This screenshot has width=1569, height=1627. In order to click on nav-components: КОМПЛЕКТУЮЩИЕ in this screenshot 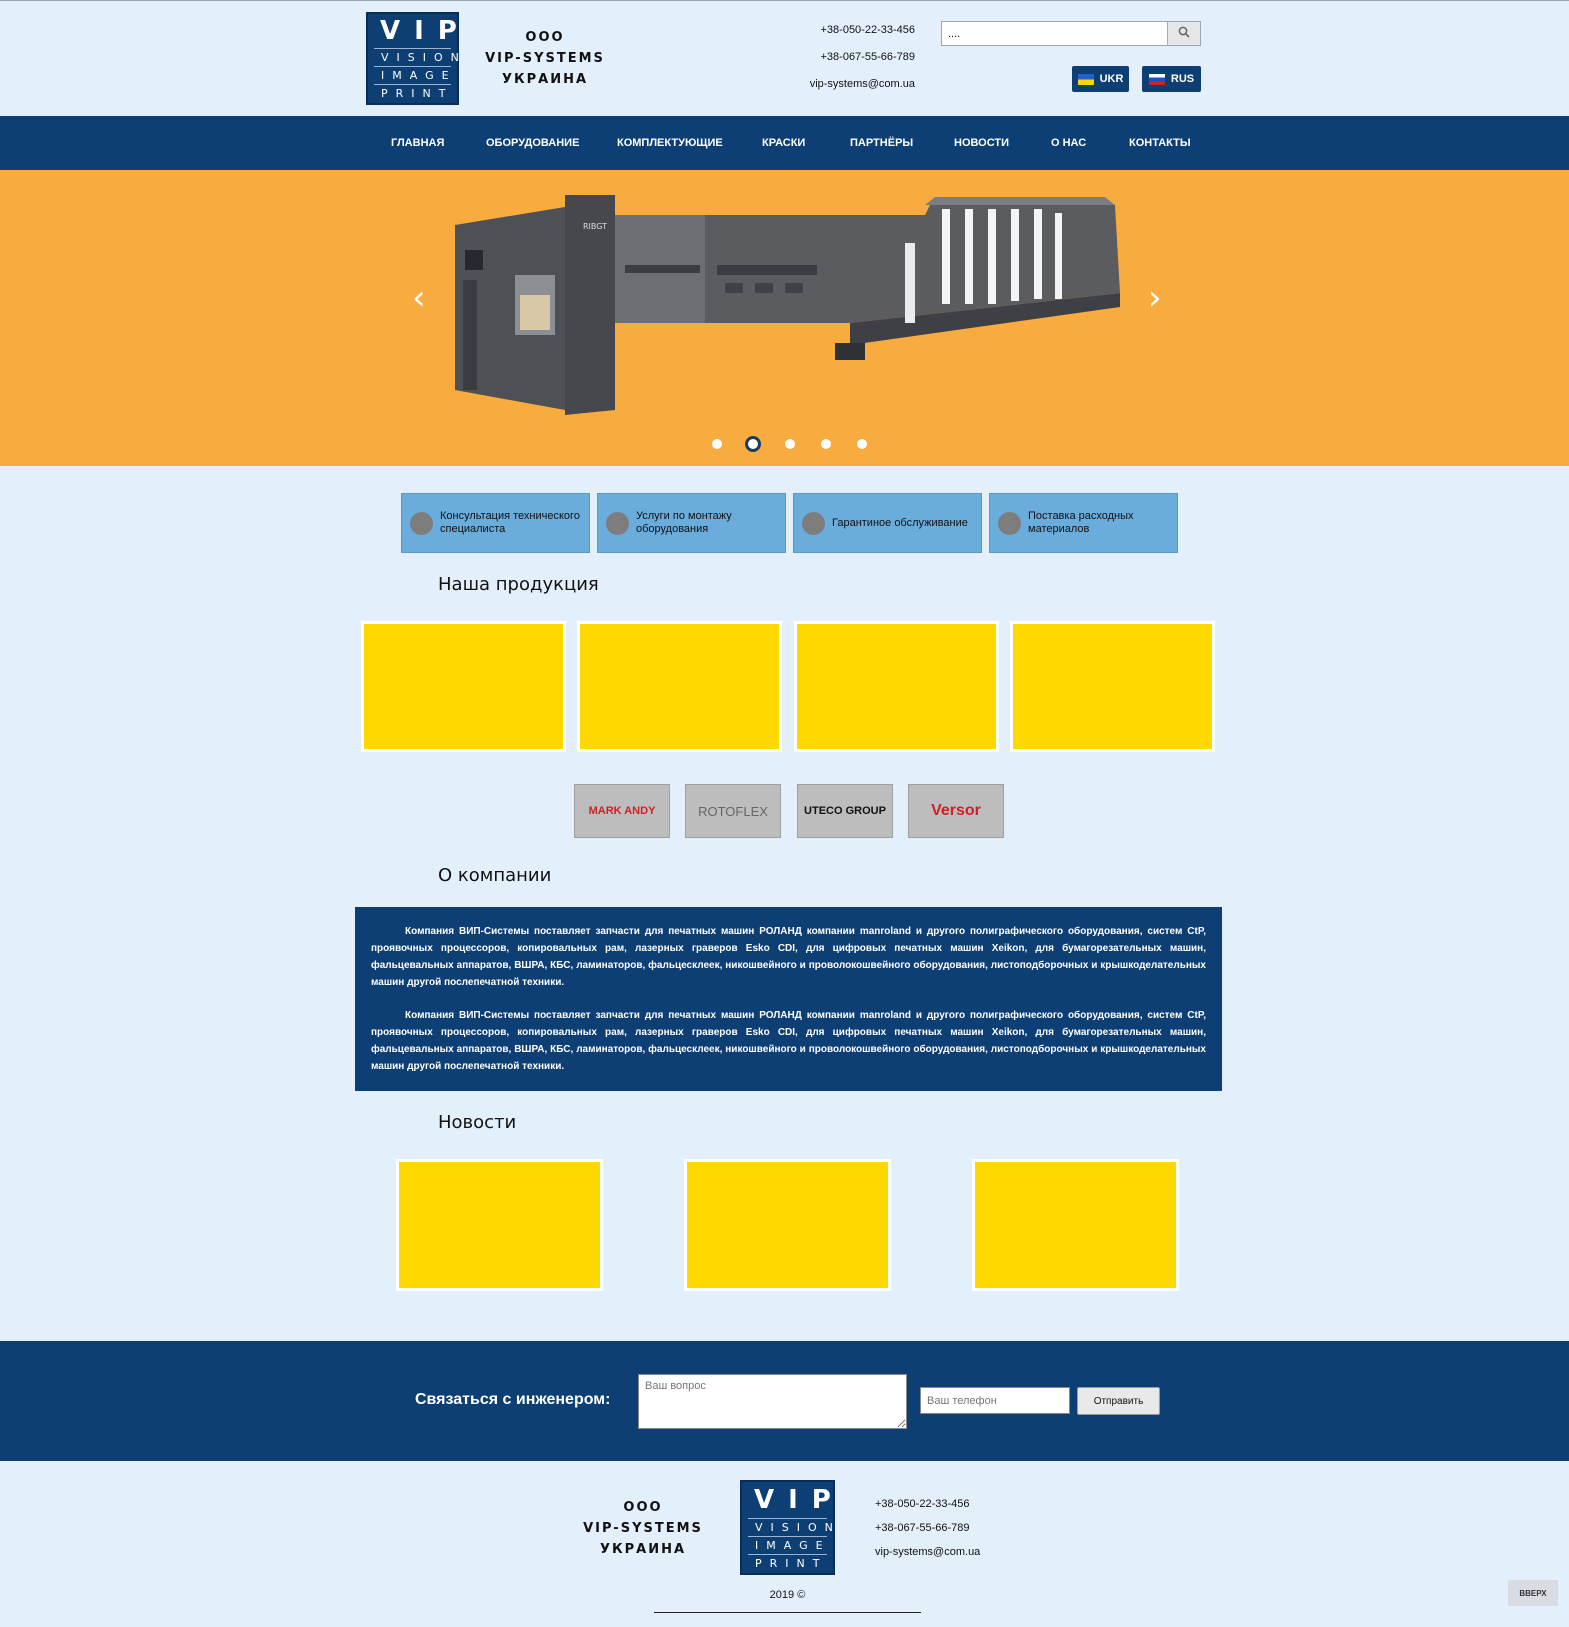, I will do `click(670, 143)`.